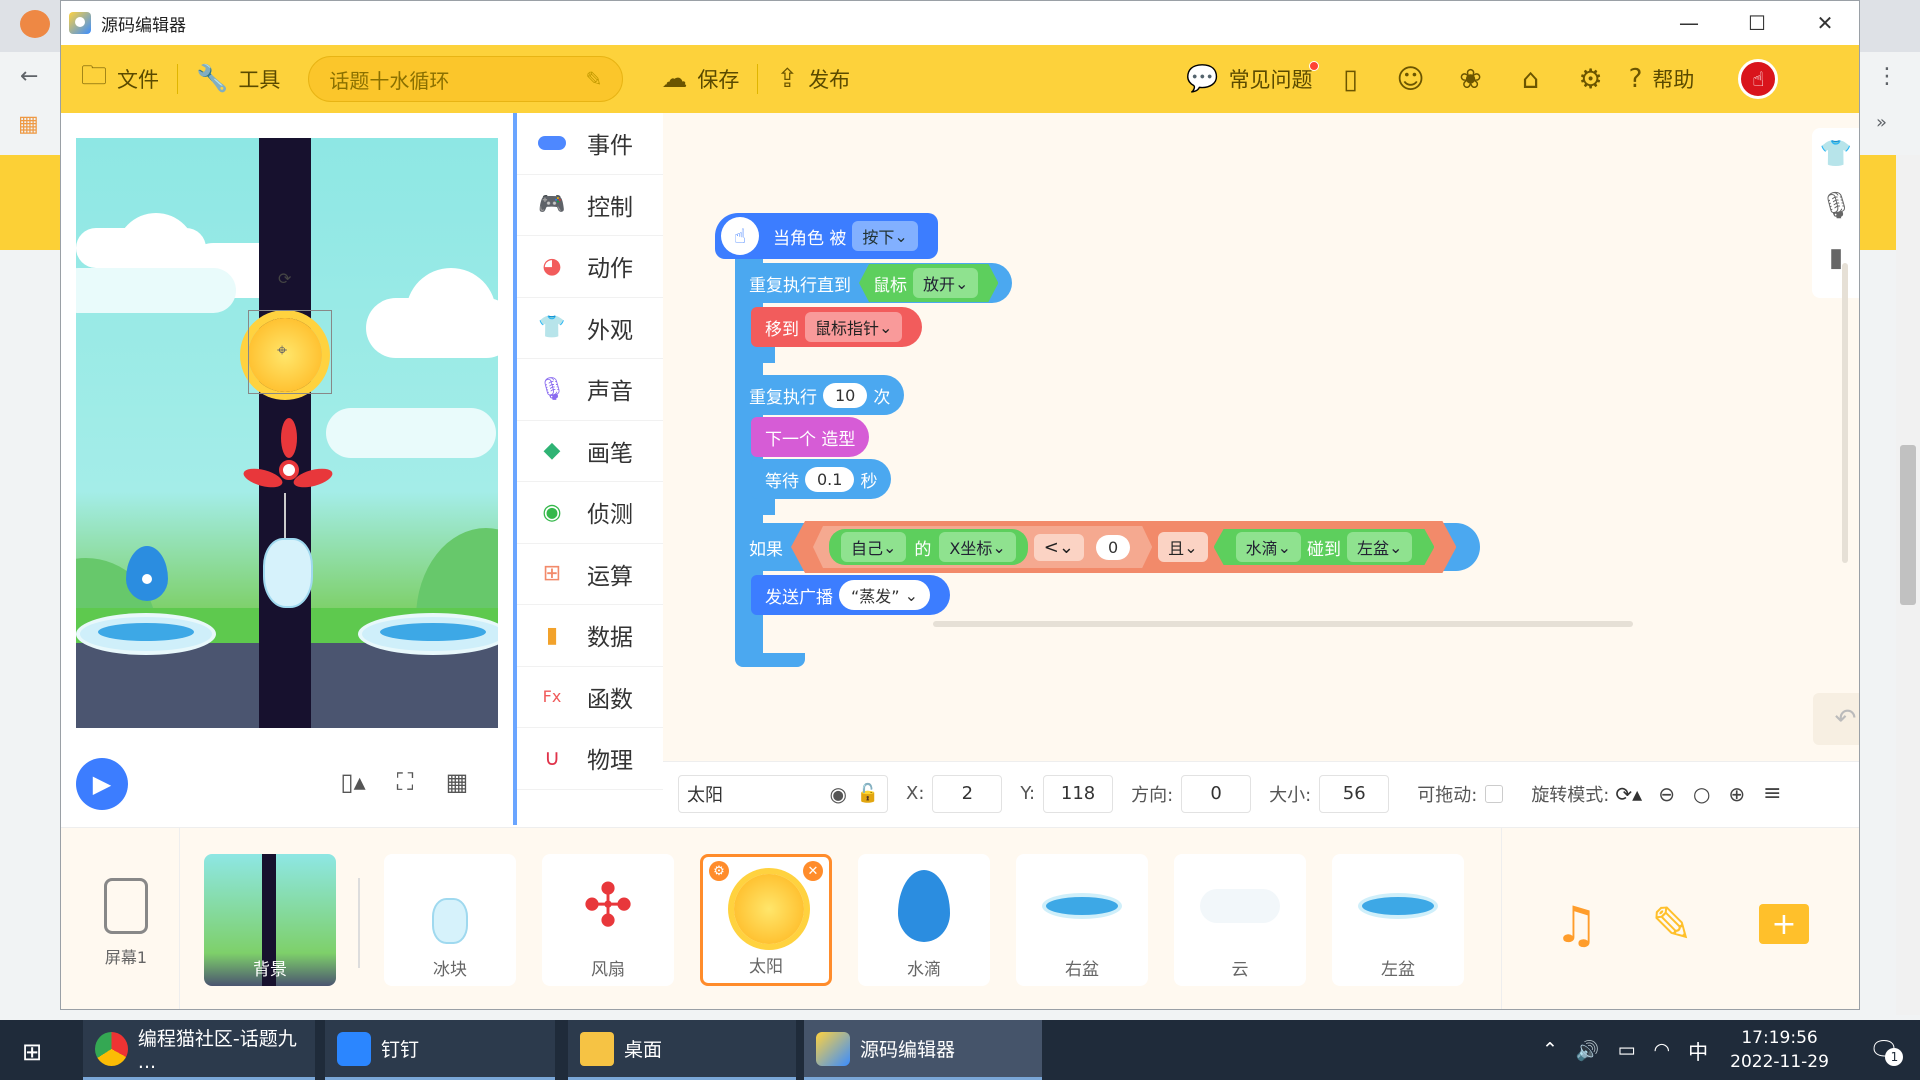  Describe the element at coordinates (873, 547) in the screenshot. I see `self-dropdown: 自己 ⌄` at that location.